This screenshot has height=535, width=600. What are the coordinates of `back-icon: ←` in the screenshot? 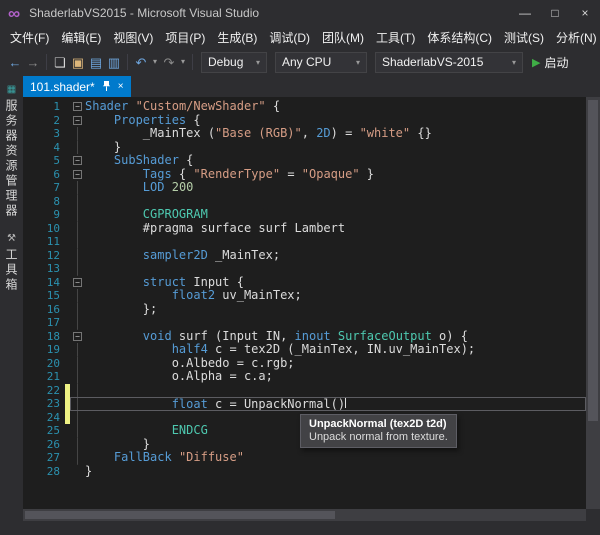 It's located at (15, 62).